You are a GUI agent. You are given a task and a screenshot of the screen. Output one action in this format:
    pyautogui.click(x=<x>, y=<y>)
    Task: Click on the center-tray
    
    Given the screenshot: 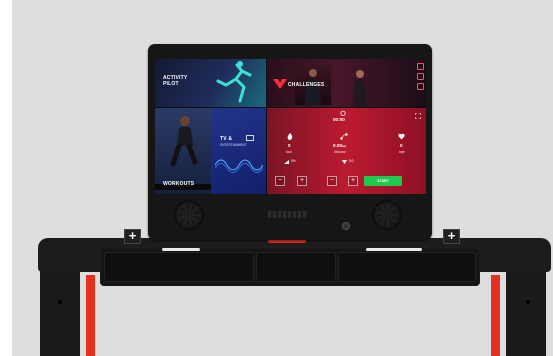 What is the action you would take?
    pyautogui.click(x=296, y=267)
    